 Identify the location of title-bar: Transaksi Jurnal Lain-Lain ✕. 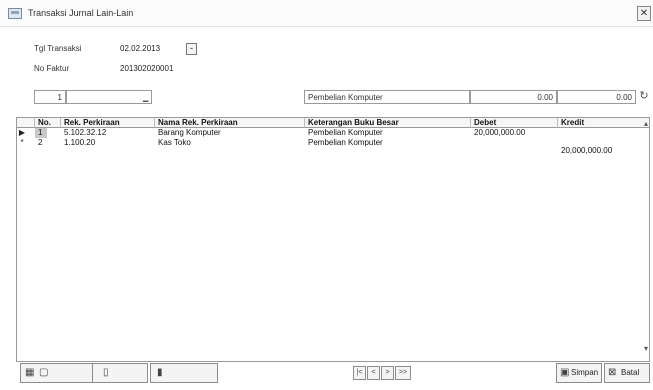
(326, 13).